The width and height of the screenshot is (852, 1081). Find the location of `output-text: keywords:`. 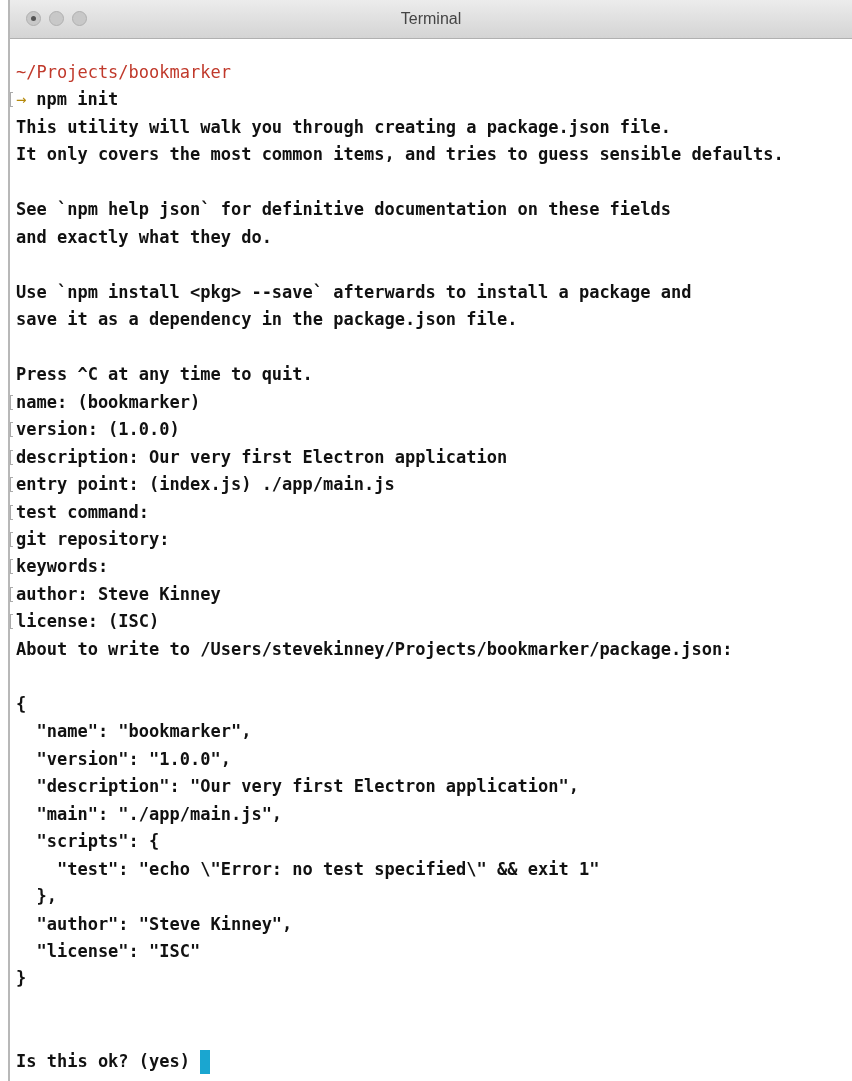

output-text: keywords: is located at coordinates (62, 567).